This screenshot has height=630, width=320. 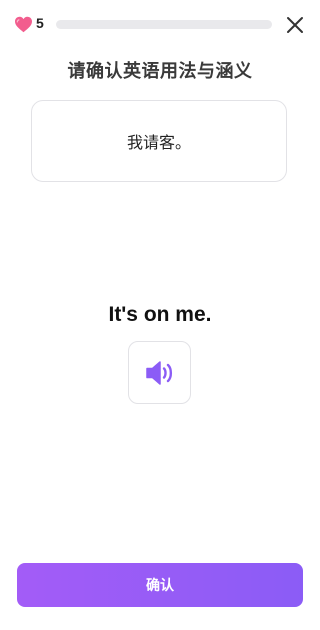 I want to click on chinese-sentence: 我请客。, so click(x=158, y=142).